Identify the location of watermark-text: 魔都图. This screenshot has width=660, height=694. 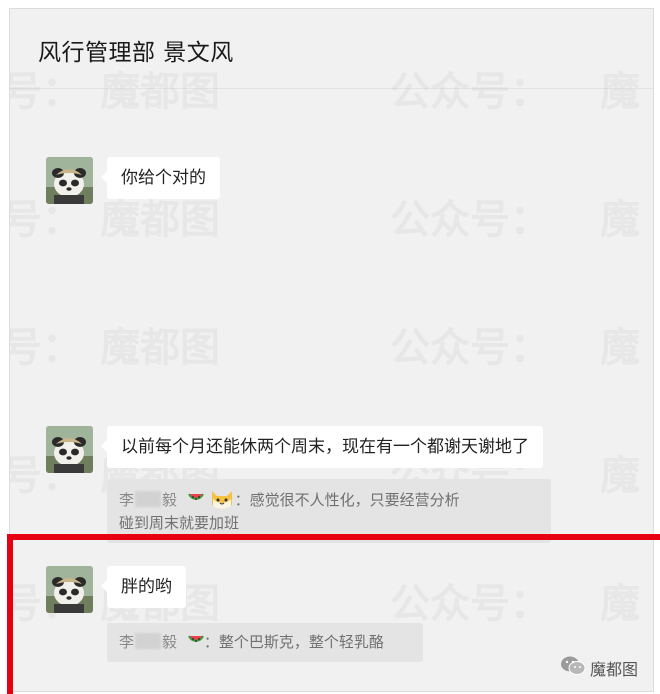
(160, 348).